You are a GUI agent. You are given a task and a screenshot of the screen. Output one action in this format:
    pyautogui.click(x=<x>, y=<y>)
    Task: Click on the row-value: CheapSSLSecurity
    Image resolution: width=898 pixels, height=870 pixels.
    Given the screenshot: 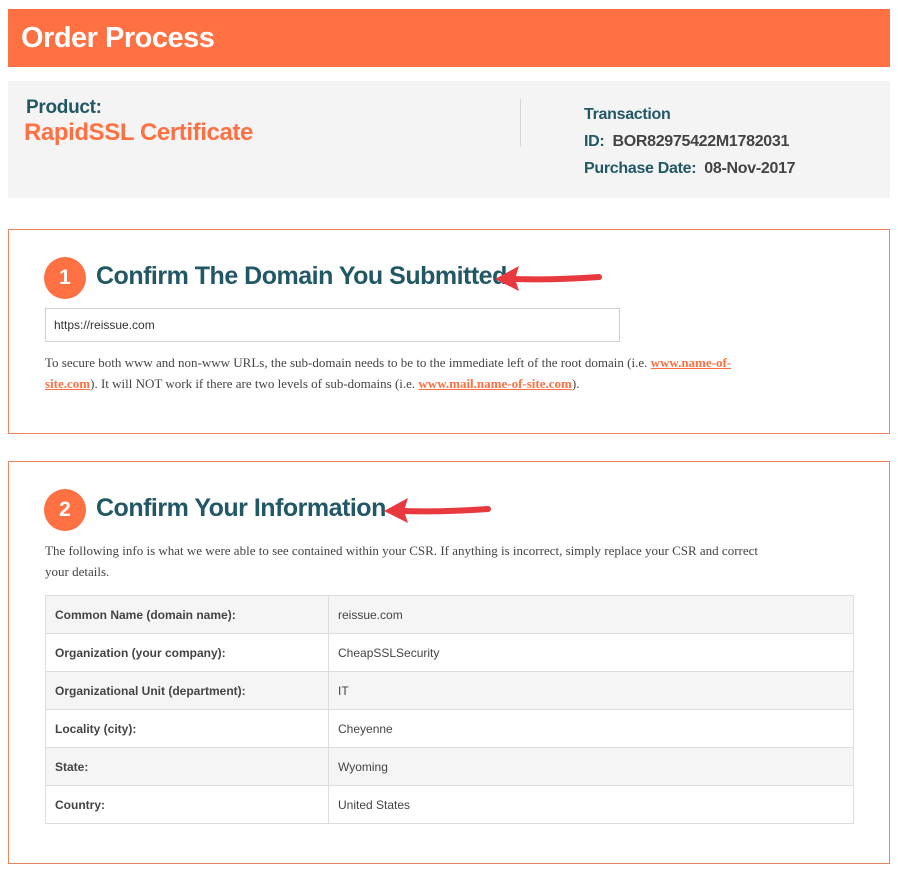 What is the action you would take?
    pyautogui.click(x=591, y=652)
    